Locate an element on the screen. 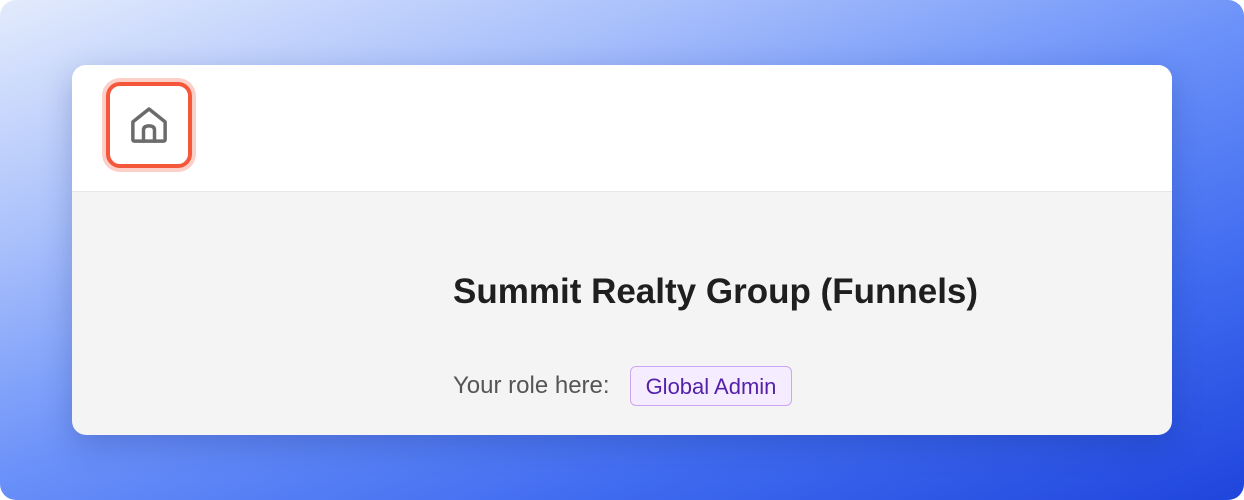  home-button is located at coordinates (149, 125).